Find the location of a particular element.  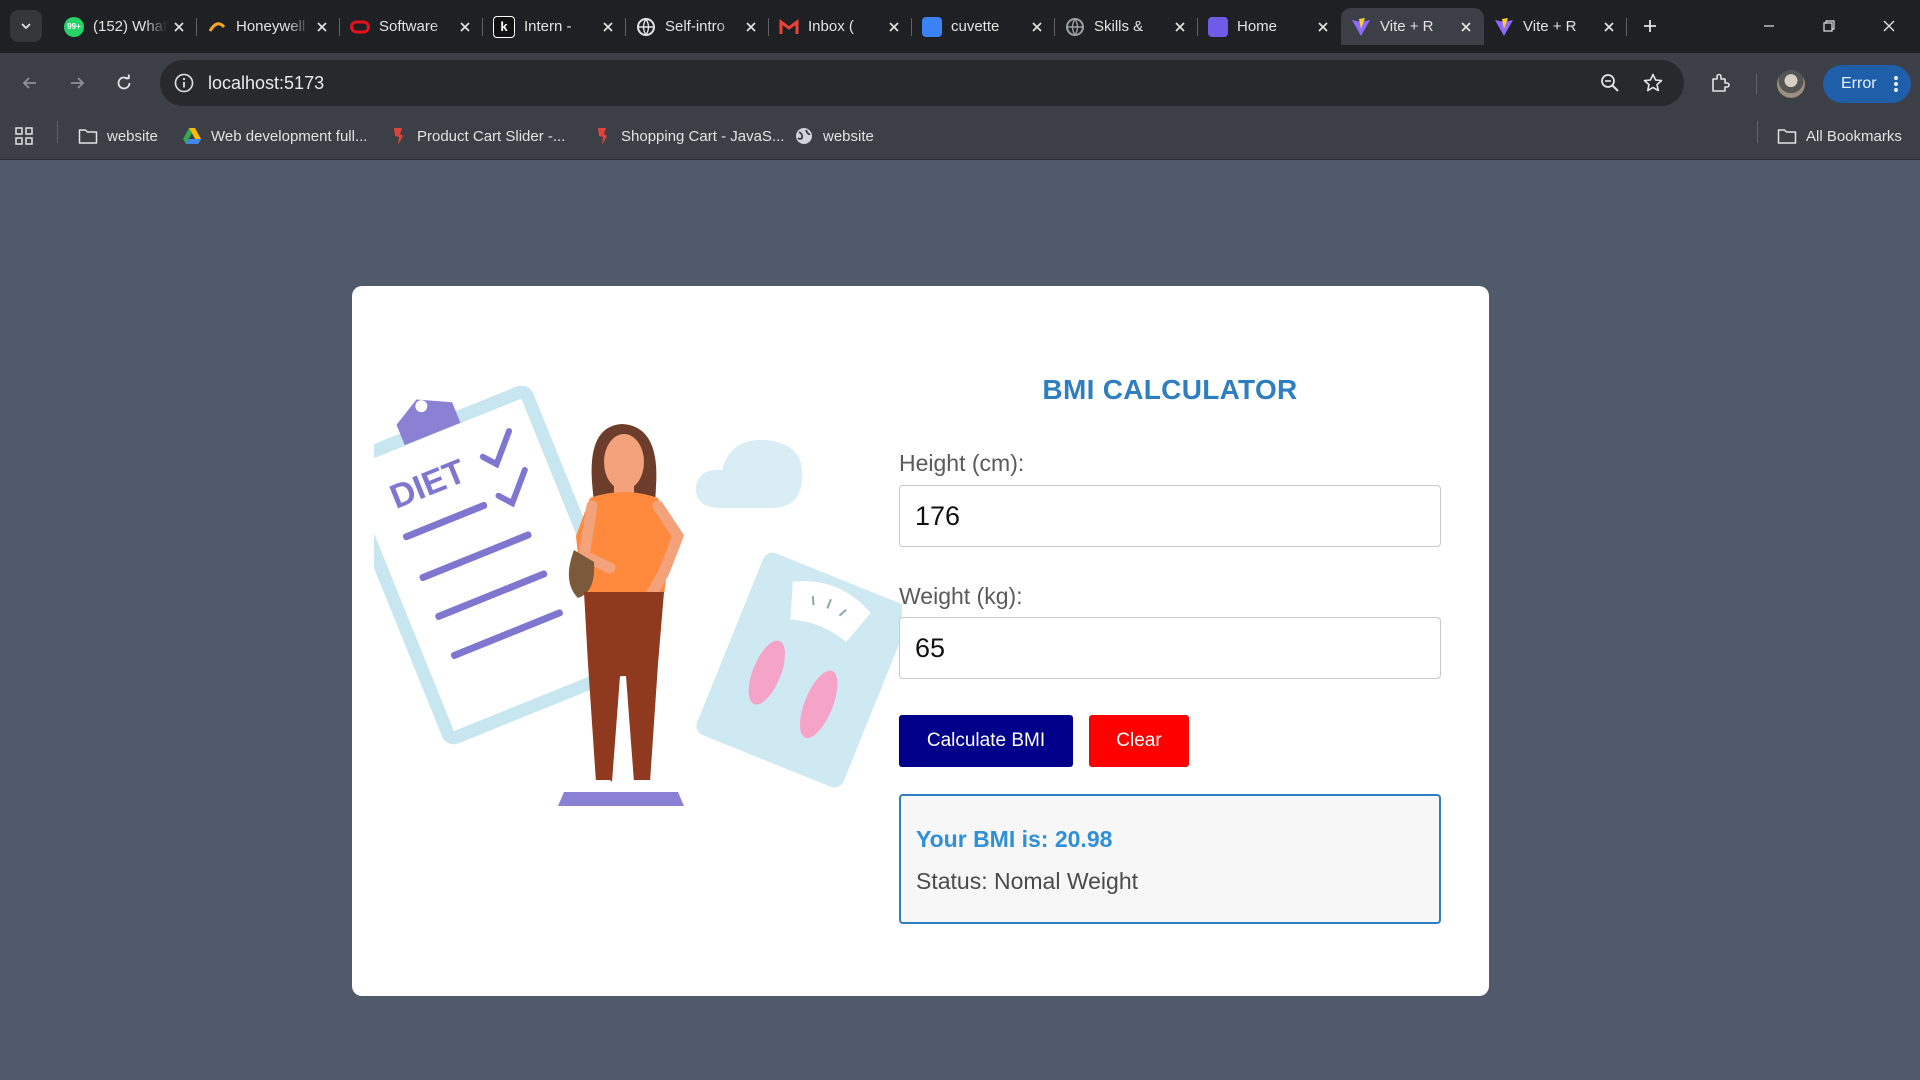

plus-icon is located at coordinates (1650, 26).